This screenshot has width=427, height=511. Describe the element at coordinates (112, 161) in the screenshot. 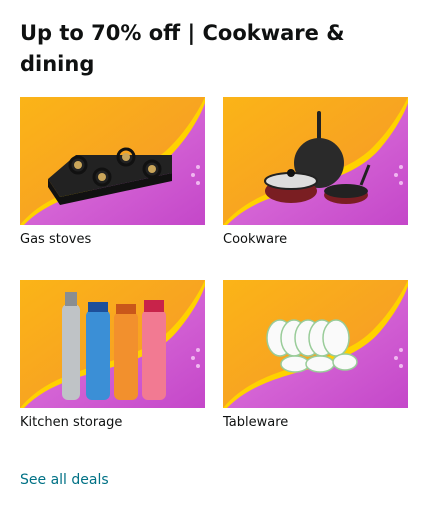

I see `gas-stove-image` at that location.